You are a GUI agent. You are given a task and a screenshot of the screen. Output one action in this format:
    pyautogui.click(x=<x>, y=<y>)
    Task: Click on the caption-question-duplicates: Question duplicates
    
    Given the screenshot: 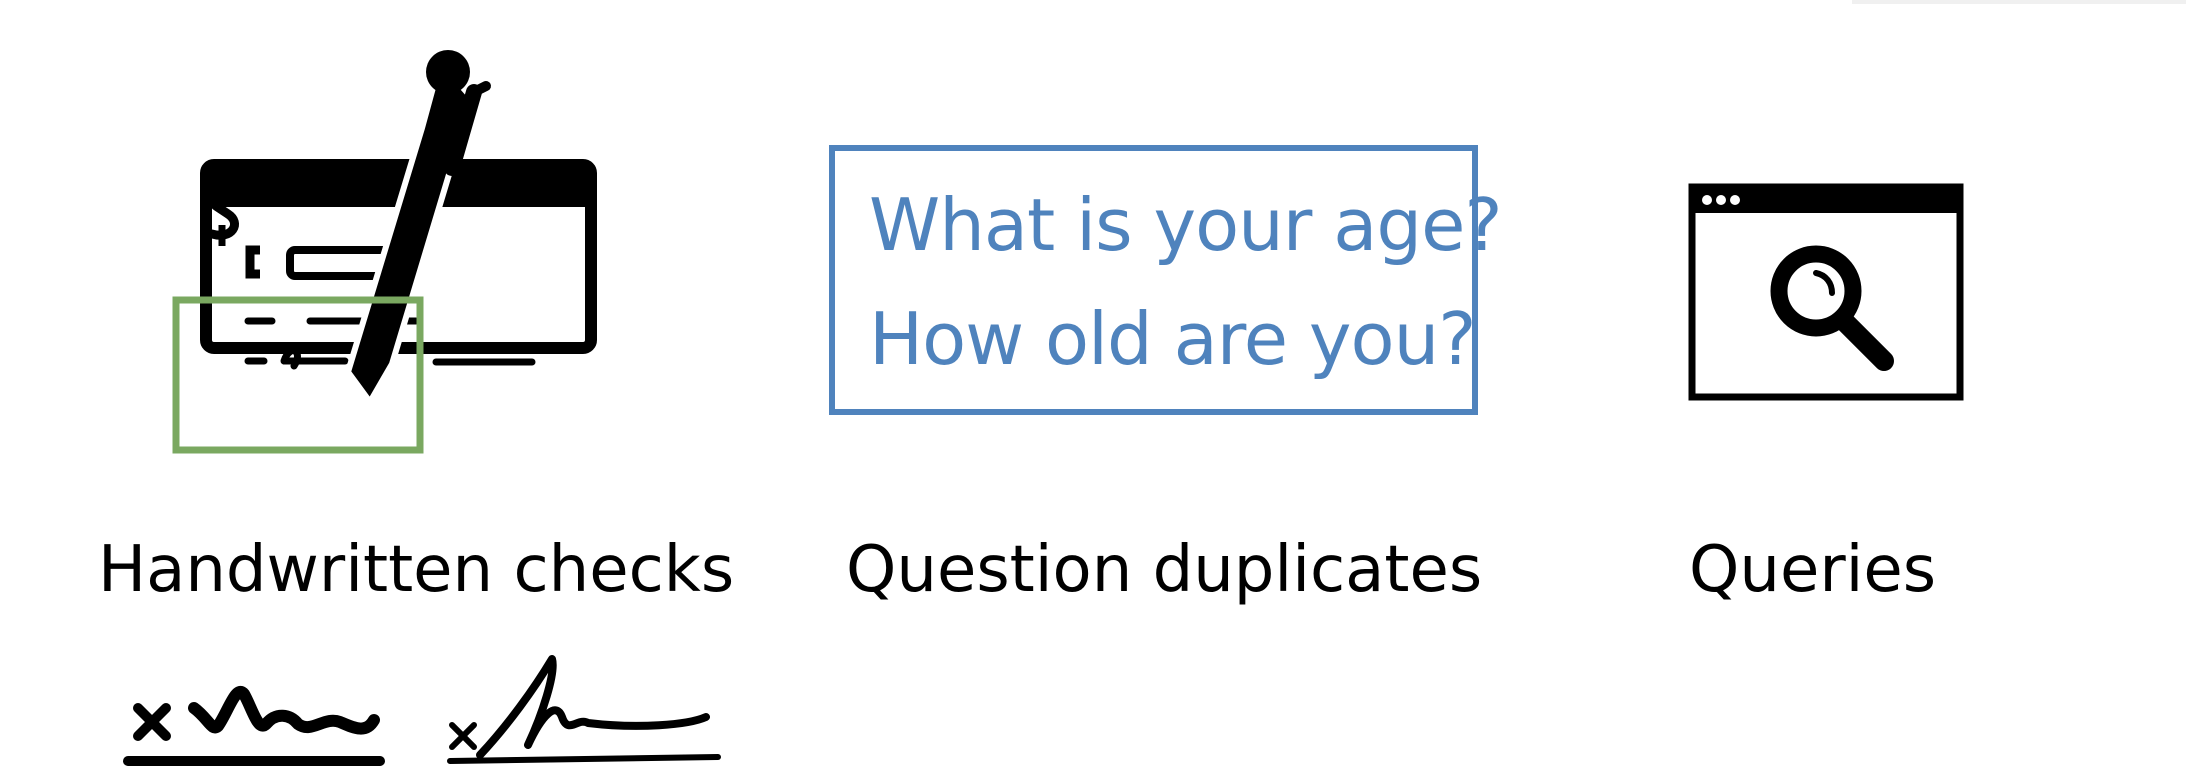 What is the action you would take?
    pyautogui.click(x=1164, y=570)
    